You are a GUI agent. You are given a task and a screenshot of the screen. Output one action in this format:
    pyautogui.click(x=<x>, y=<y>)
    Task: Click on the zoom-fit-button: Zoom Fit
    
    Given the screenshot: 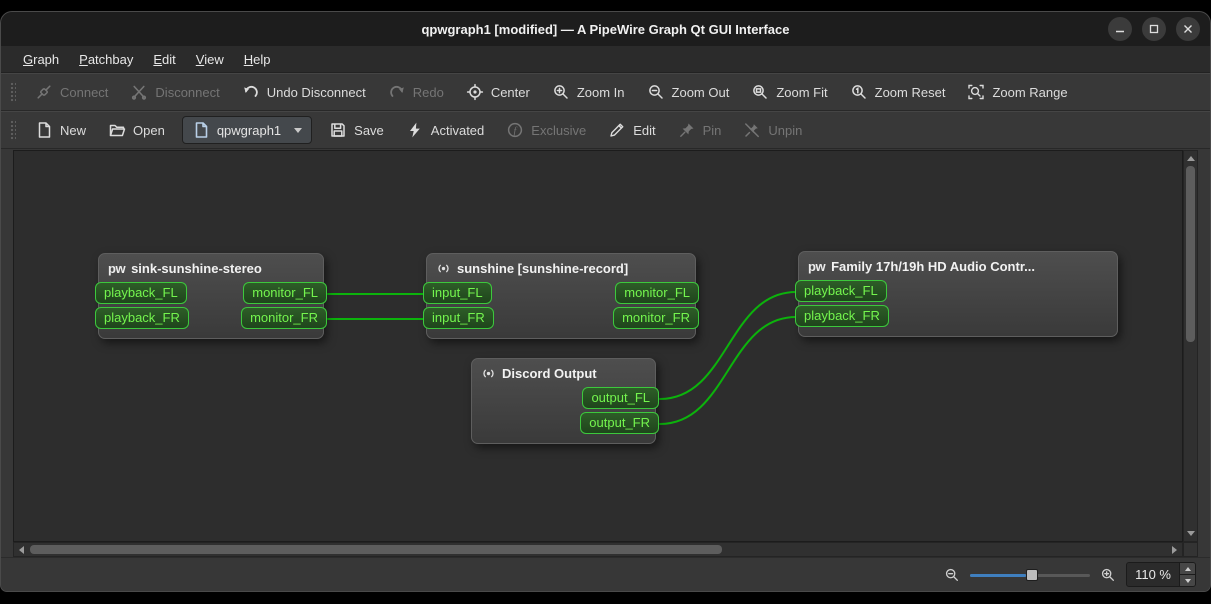 What is the action you would take?
    pyautogui.click(x=789, y=92)
    